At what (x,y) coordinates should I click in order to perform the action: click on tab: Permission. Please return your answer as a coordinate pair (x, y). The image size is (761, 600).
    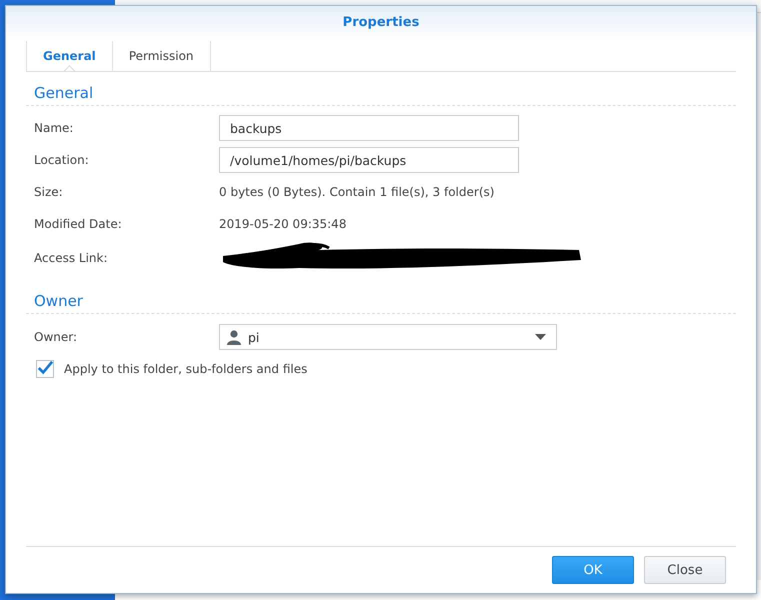
    Looking at the image, I should click on (161, 56).